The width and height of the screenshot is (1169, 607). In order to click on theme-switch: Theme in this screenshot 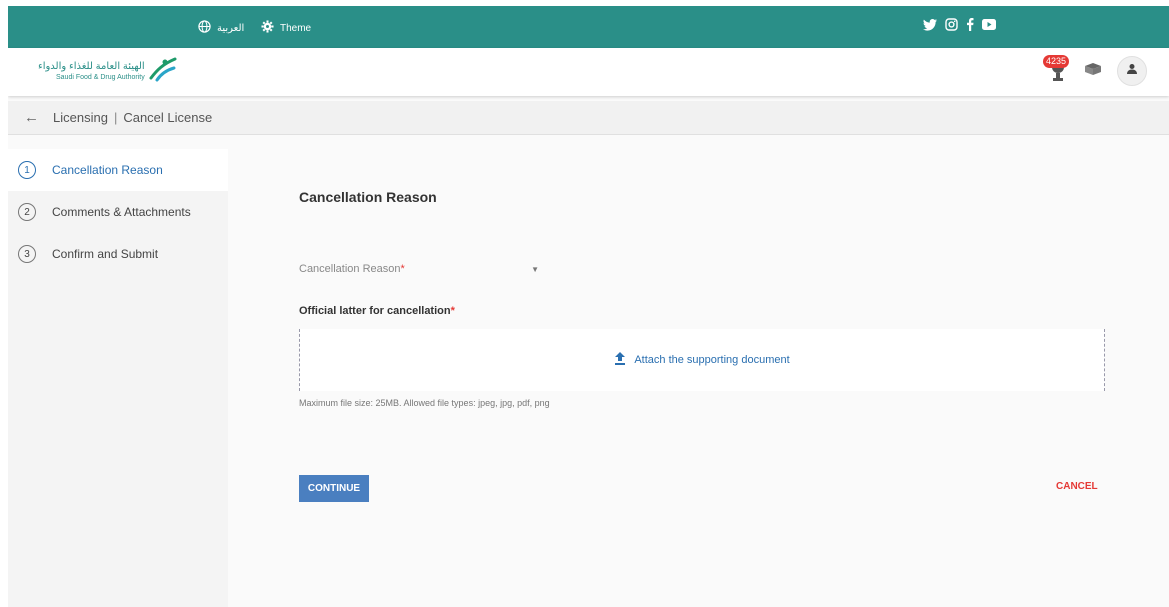, I will do `click(286, 28)`.